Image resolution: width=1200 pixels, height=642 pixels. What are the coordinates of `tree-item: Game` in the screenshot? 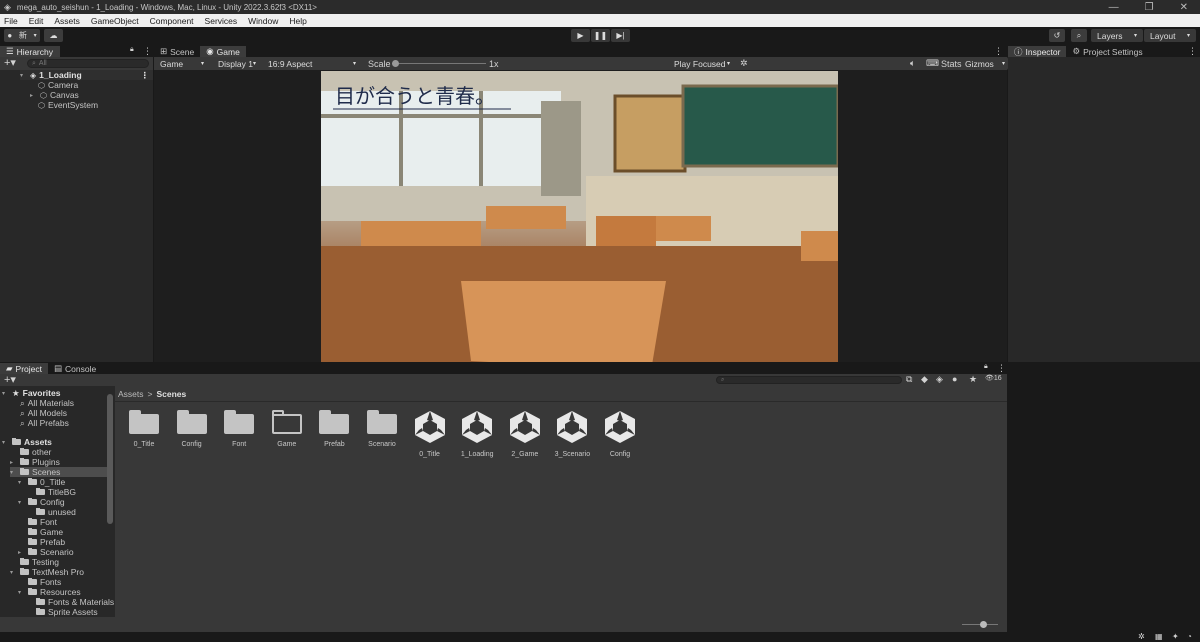 It's located at (40, 532).